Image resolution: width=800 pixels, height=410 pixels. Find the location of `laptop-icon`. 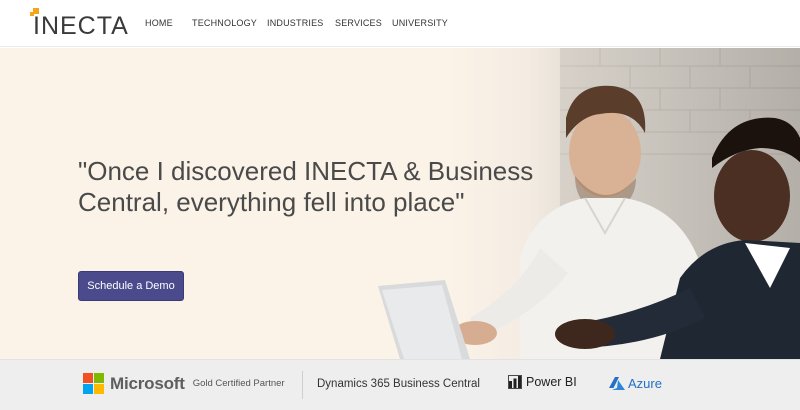

laptop-icon is located at coordinates (424, 319).